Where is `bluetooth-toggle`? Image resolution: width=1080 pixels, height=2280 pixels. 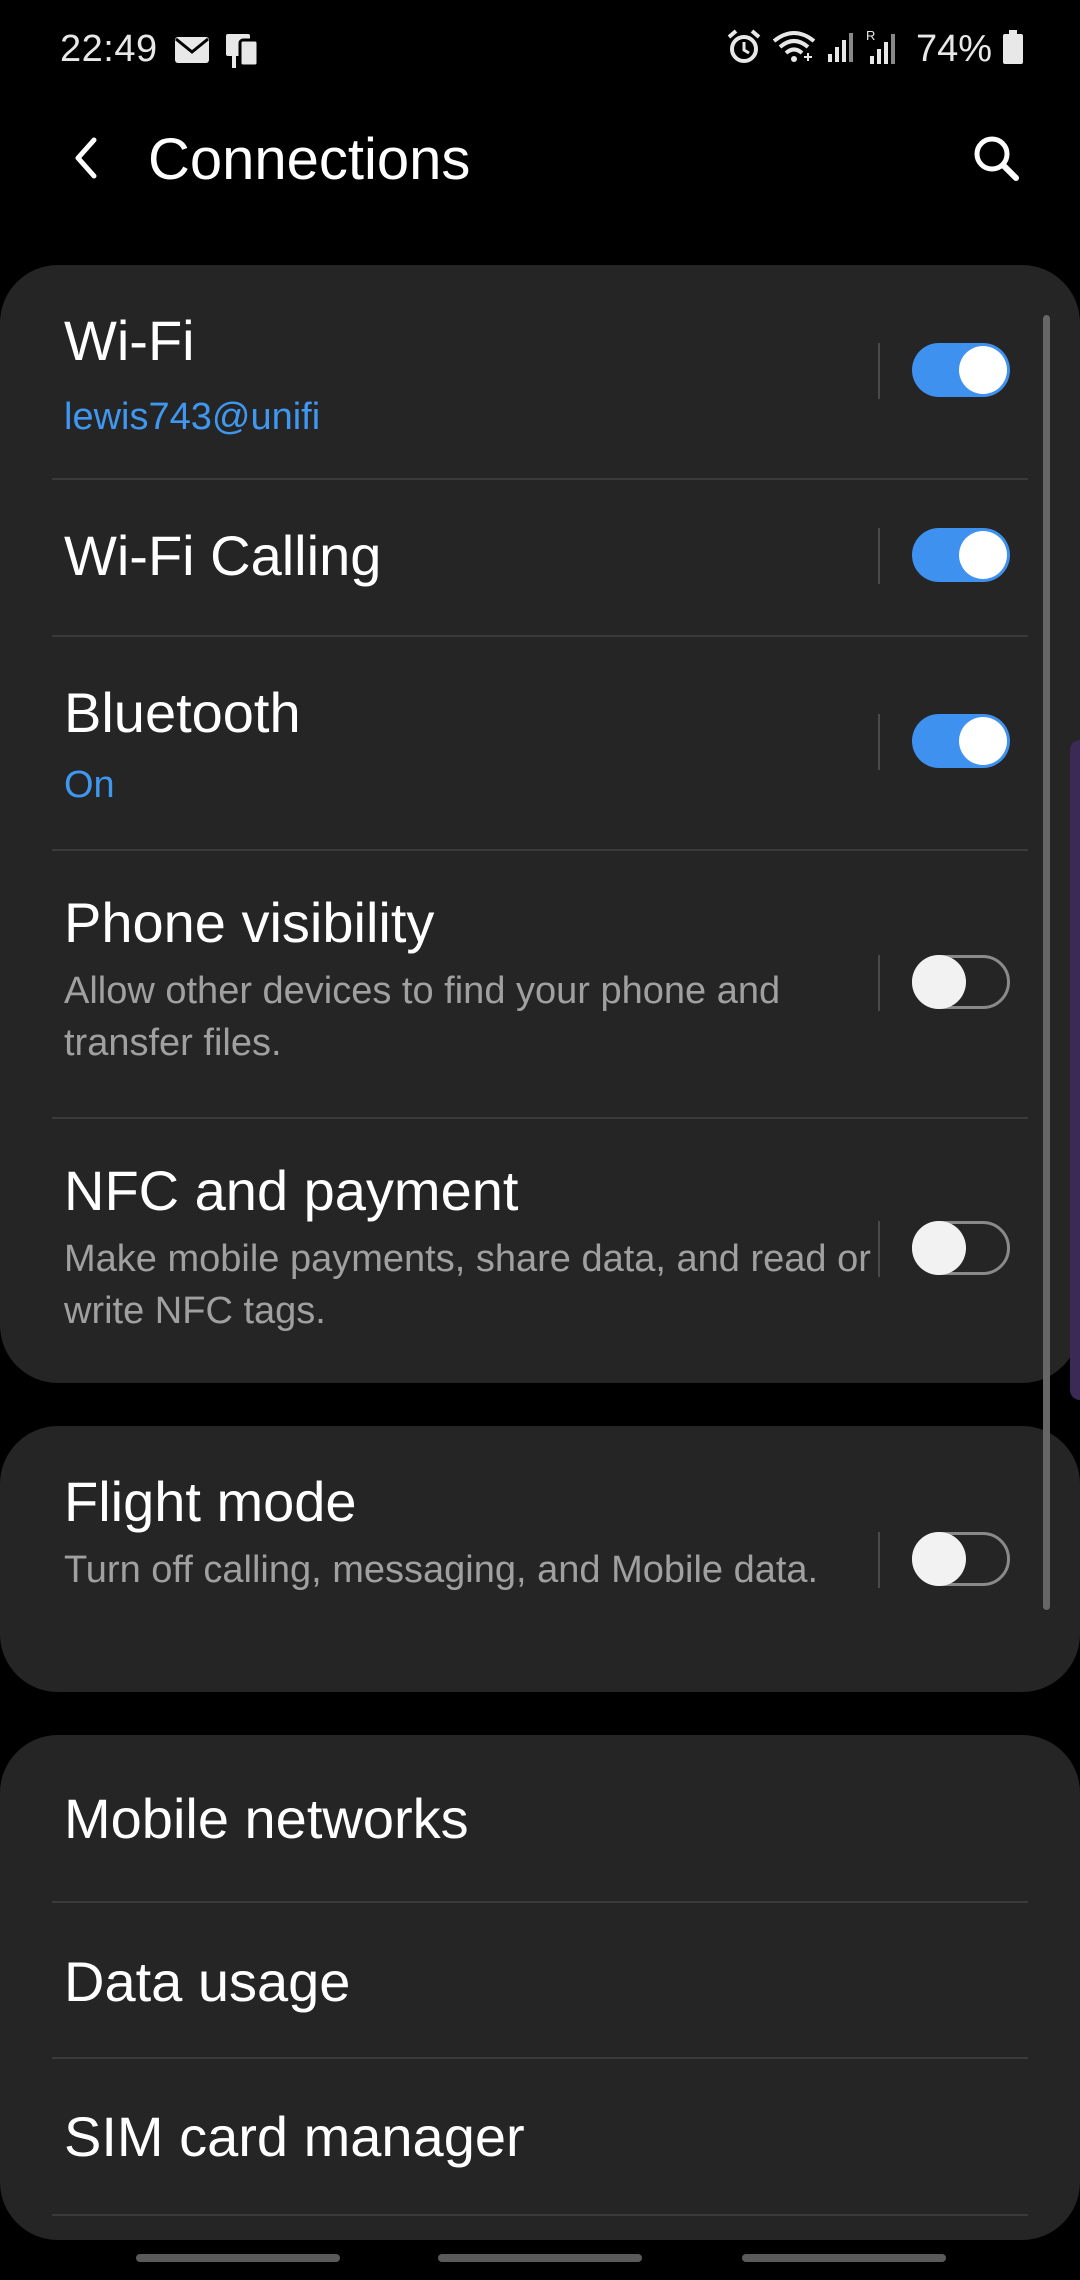
bluetooth-toggle is located at coordinates (961, 741).